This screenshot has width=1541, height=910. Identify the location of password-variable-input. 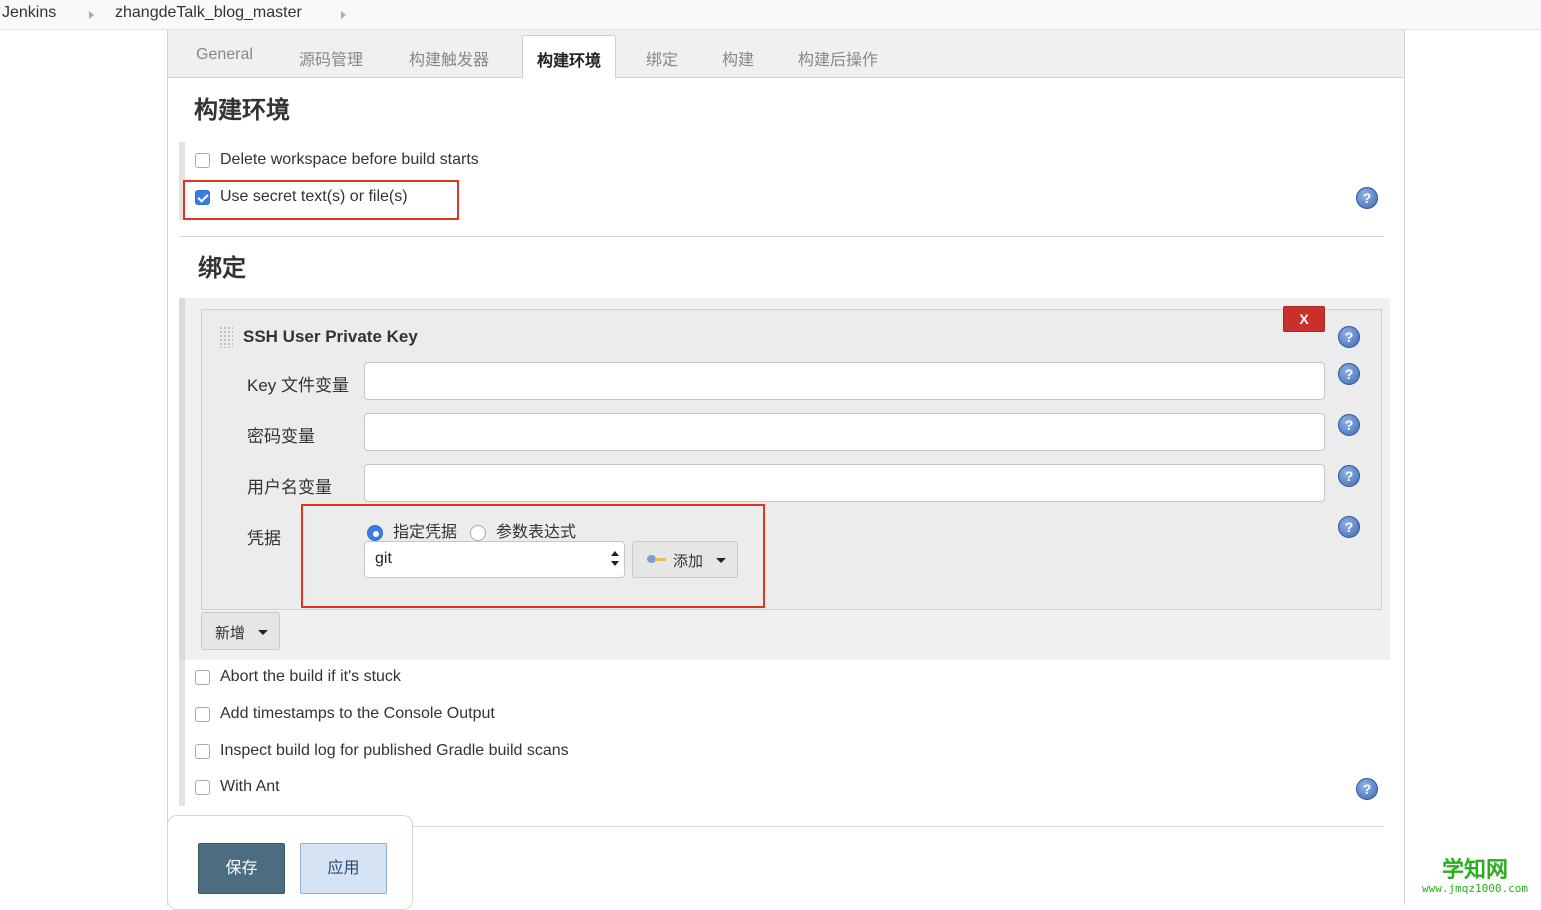
(844, 432).